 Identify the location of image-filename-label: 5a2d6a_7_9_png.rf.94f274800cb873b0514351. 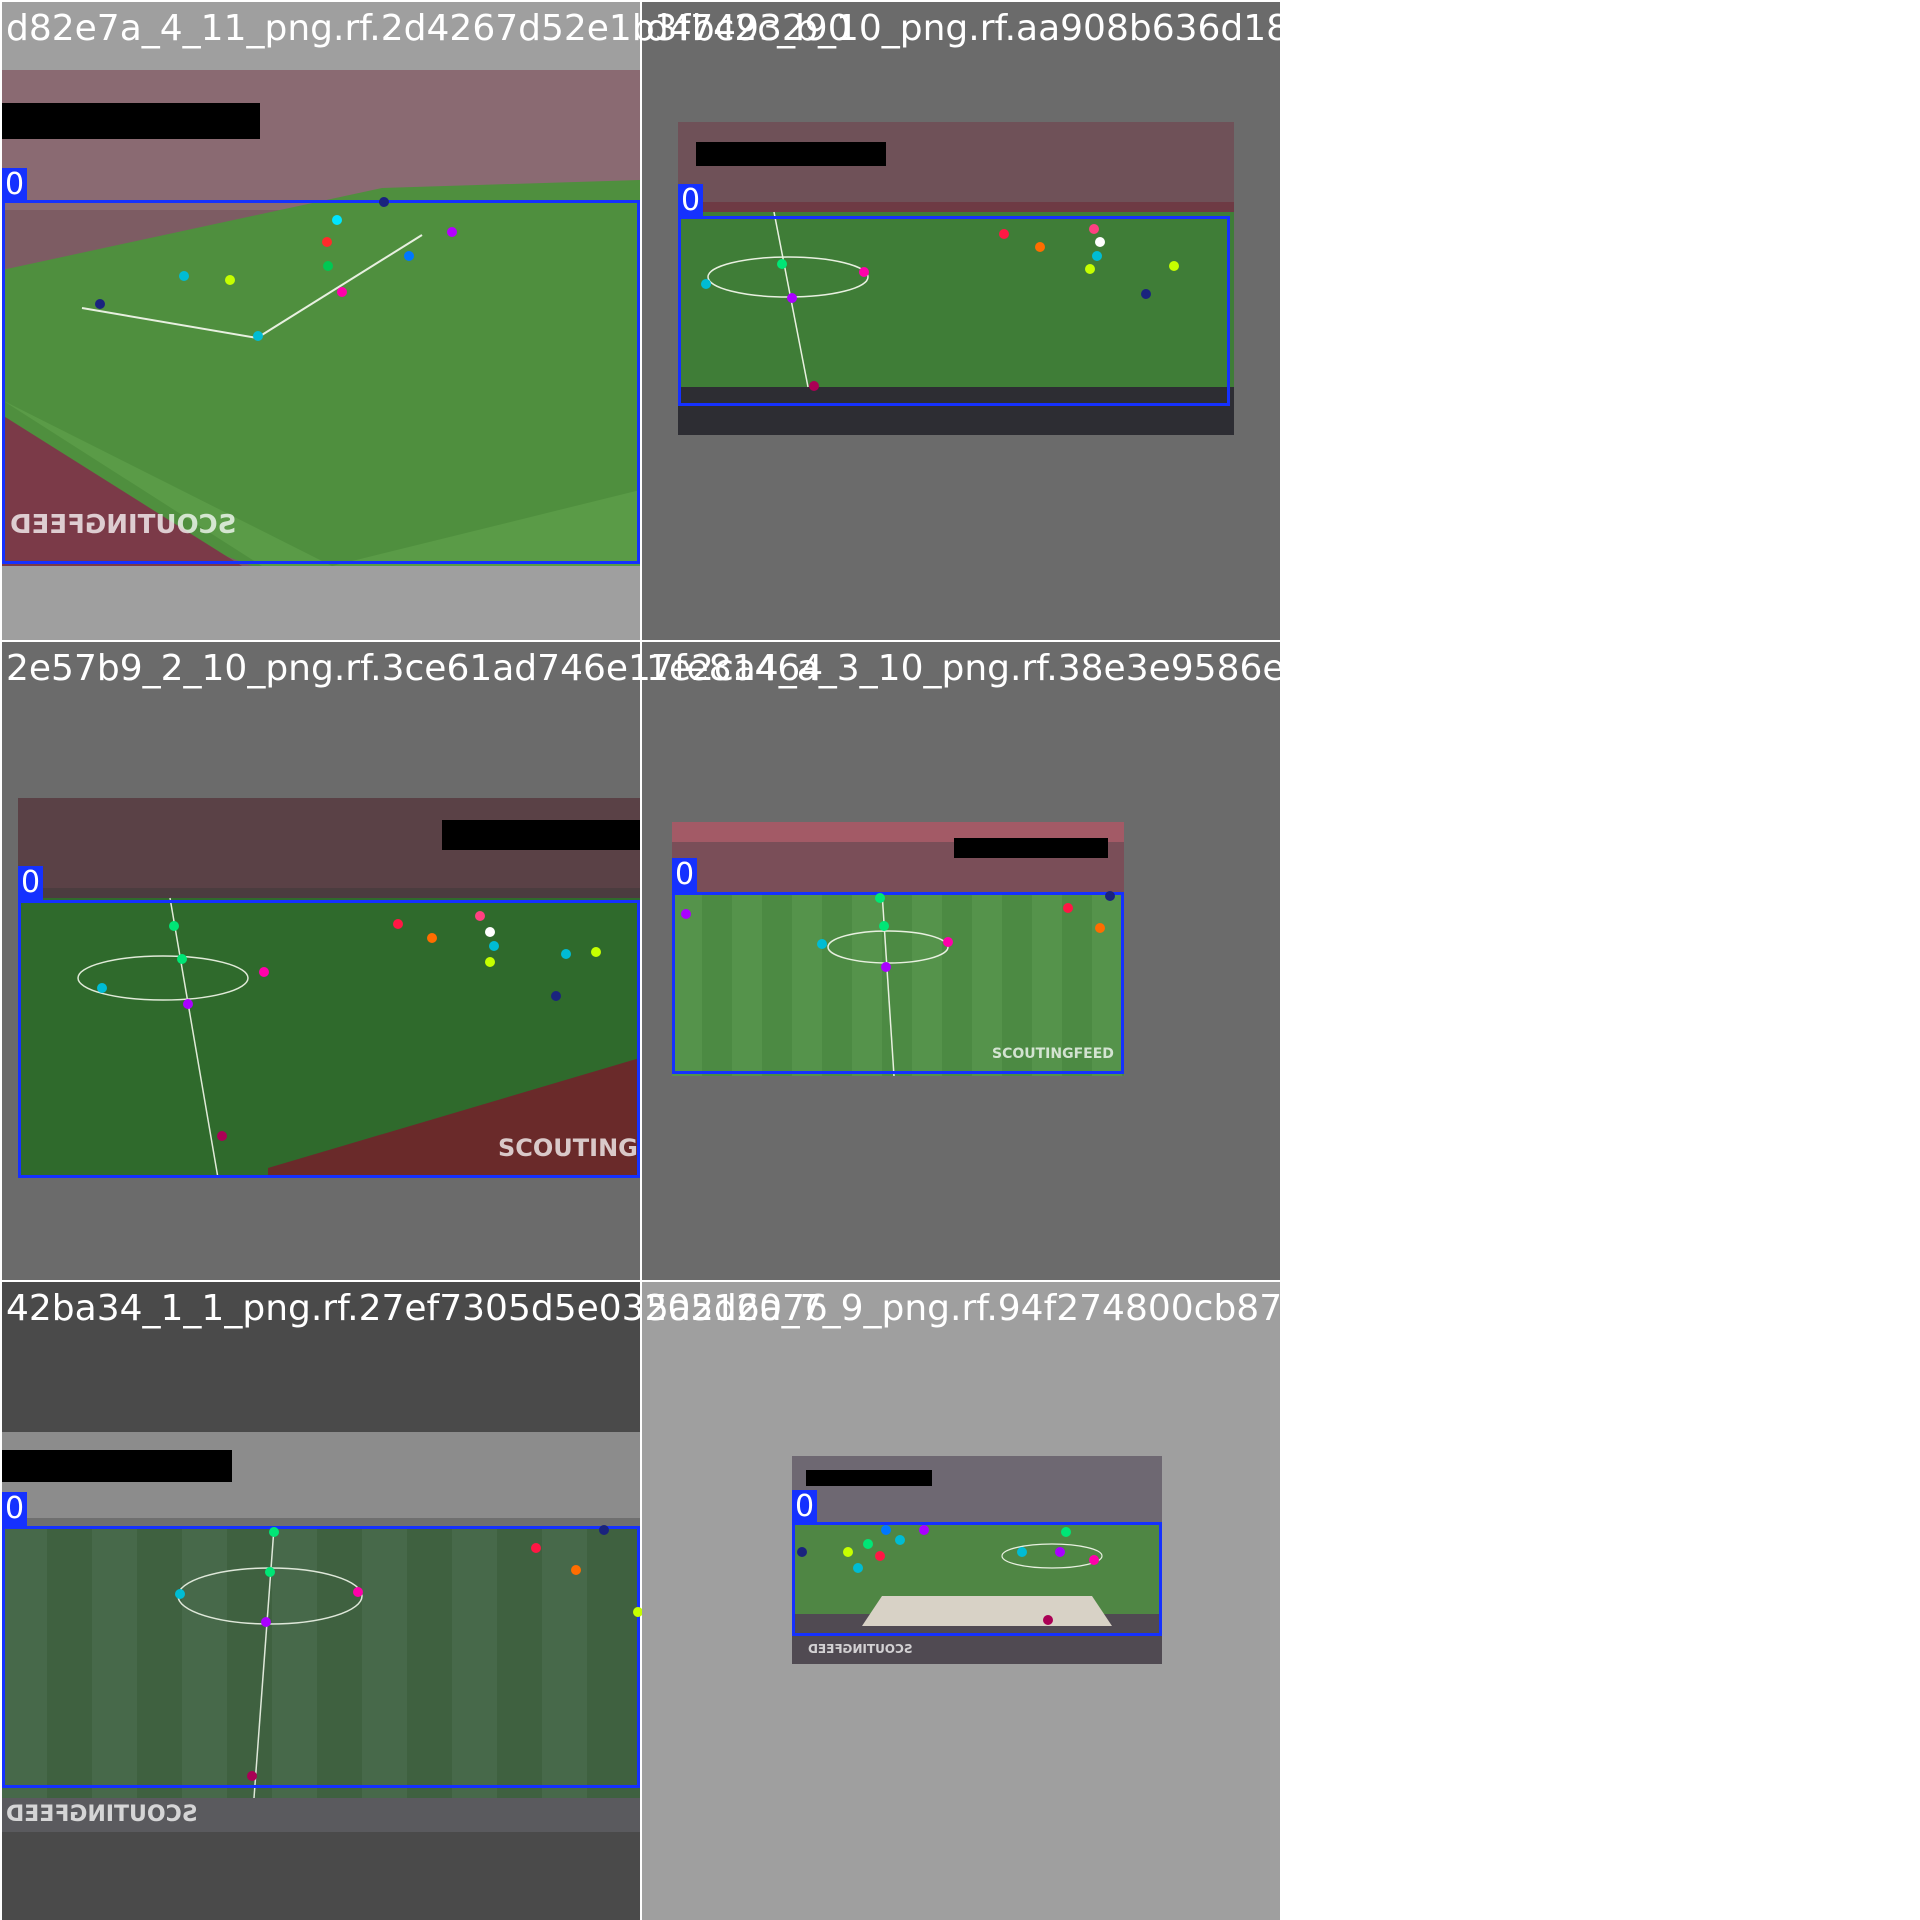
(1067, 1308).